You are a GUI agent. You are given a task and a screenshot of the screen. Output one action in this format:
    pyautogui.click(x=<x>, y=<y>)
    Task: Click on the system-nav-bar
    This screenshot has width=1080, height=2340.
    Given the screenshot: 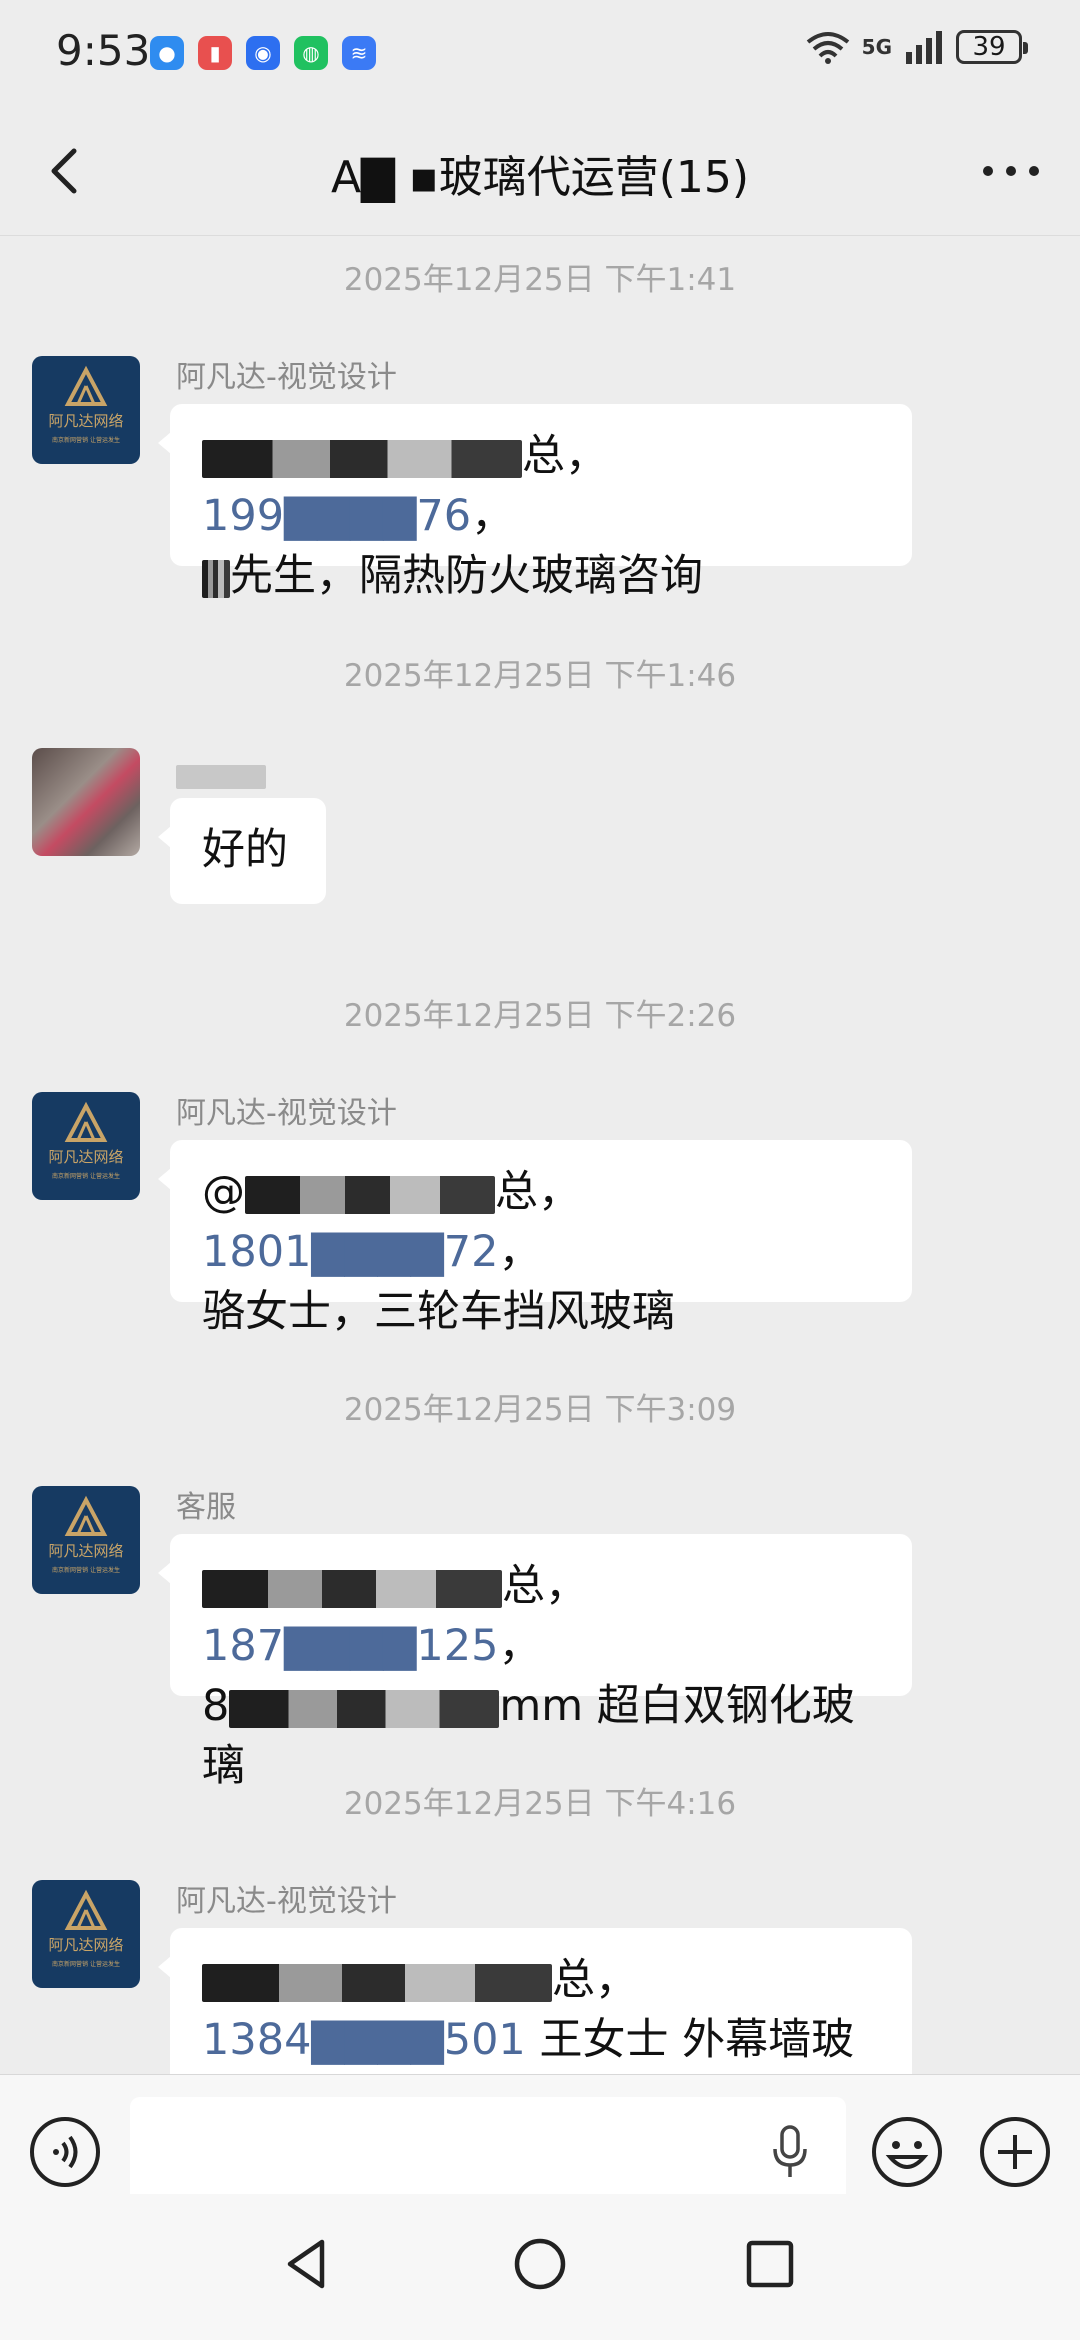 What is the action you would take?
    pyautogui.click(x=540, y=2267)
    